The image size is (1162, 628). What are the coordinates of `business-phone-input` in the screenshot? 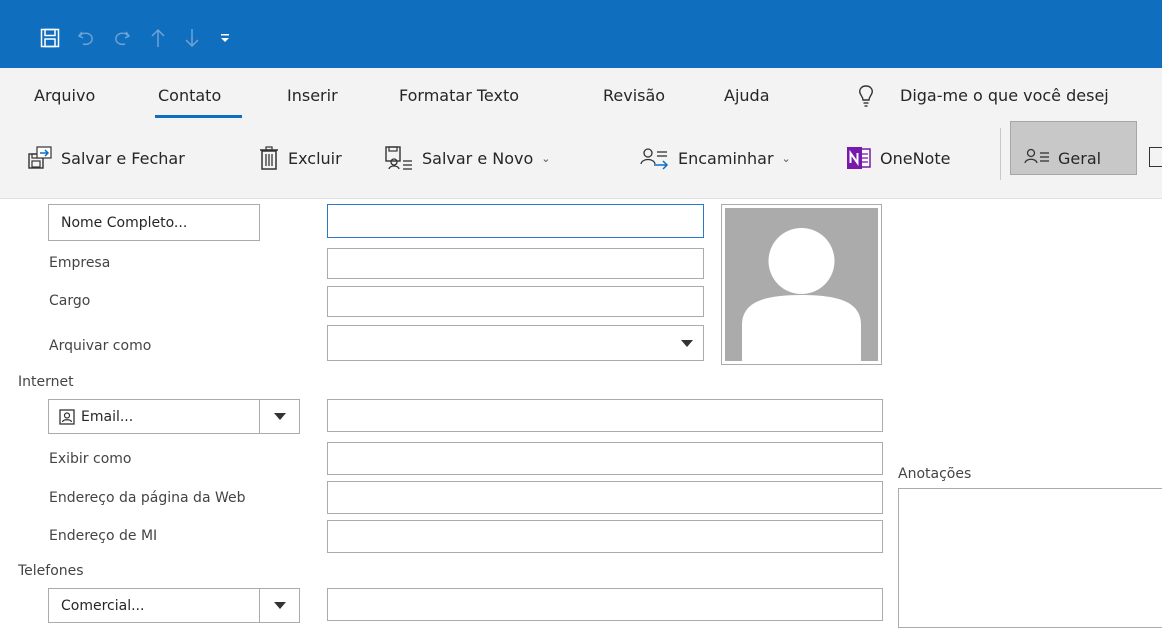 It's located at (605, 604).